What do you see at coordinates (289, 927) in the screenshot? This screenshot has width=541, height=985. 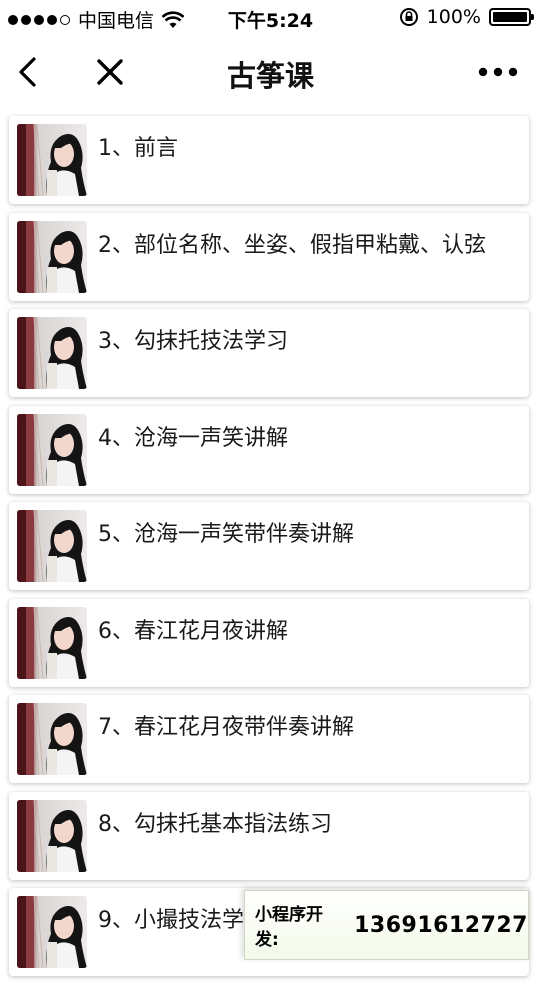 I see `promo-label: 小程序开发:` at bounding box center [289, 927].